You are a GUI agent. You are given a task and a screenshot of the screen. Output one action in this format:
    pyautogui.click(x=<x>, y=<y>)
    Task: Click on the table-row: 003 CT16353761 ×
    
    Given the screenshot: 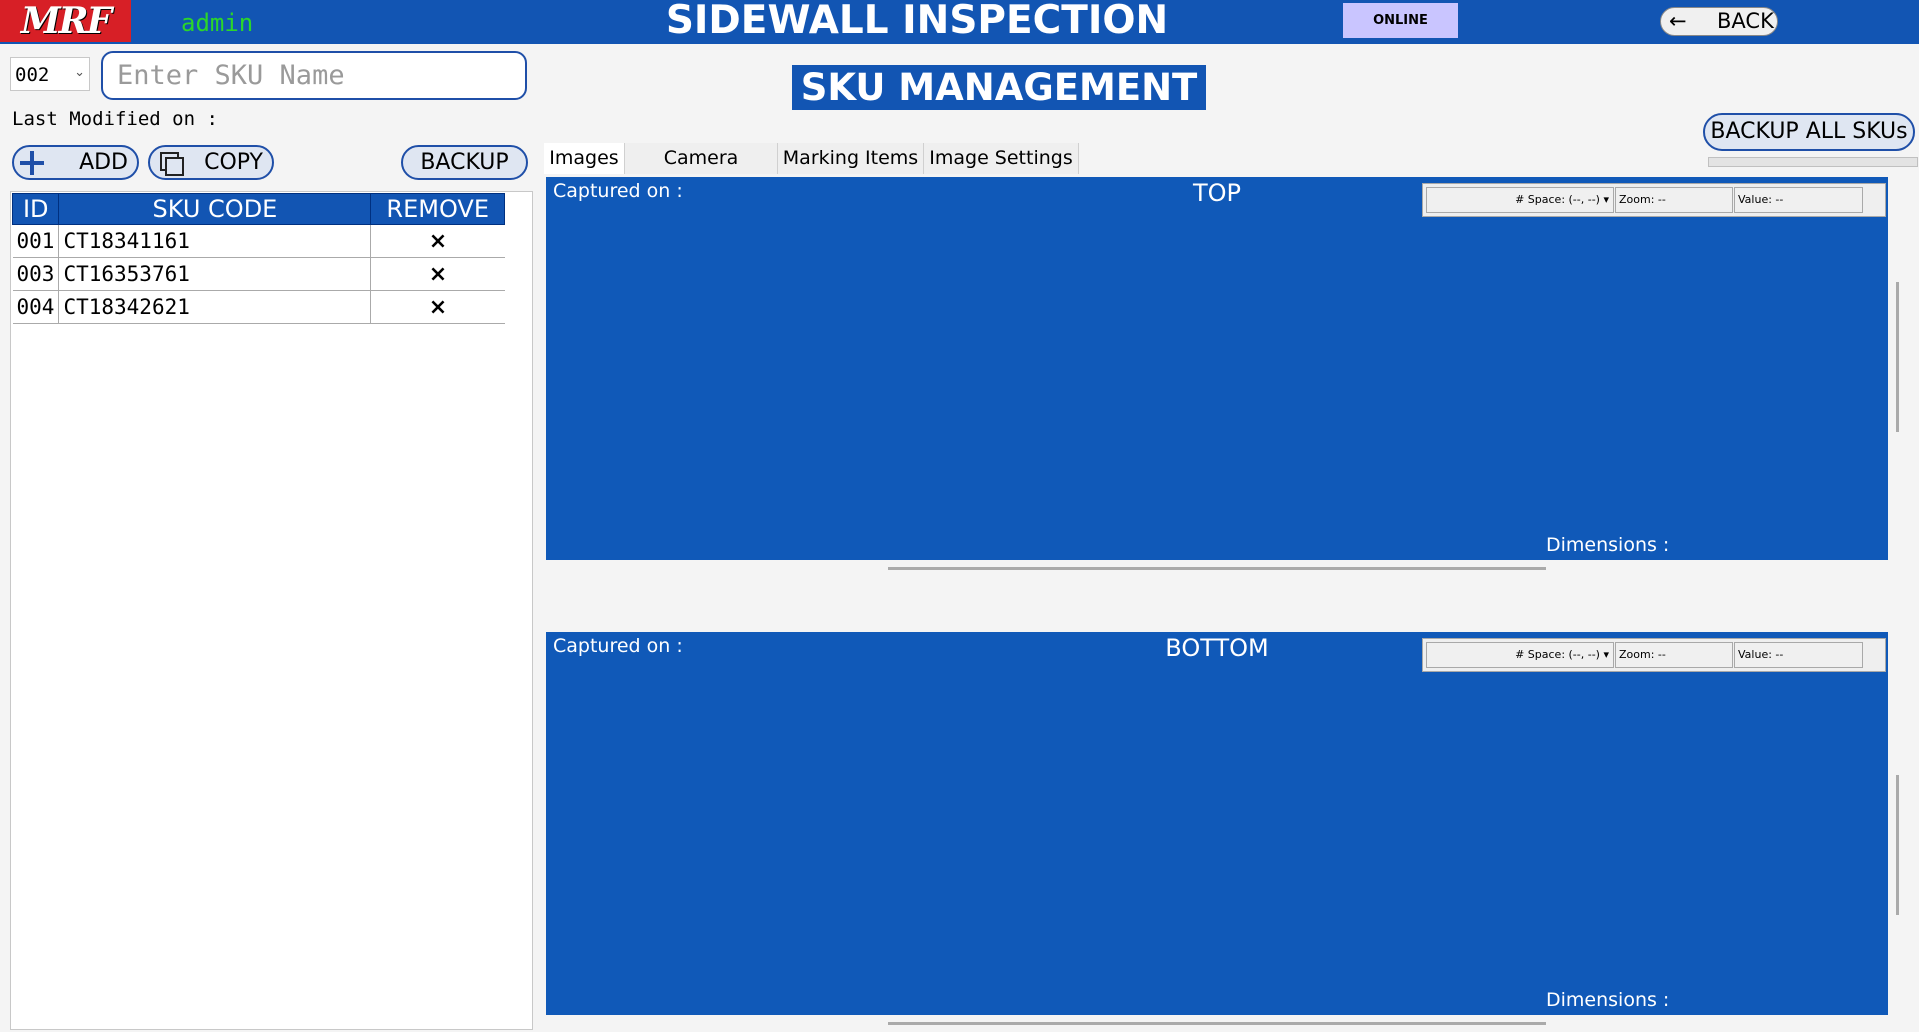 What is the action you would take?
    pyautogui.click(x=258, y=274)
    